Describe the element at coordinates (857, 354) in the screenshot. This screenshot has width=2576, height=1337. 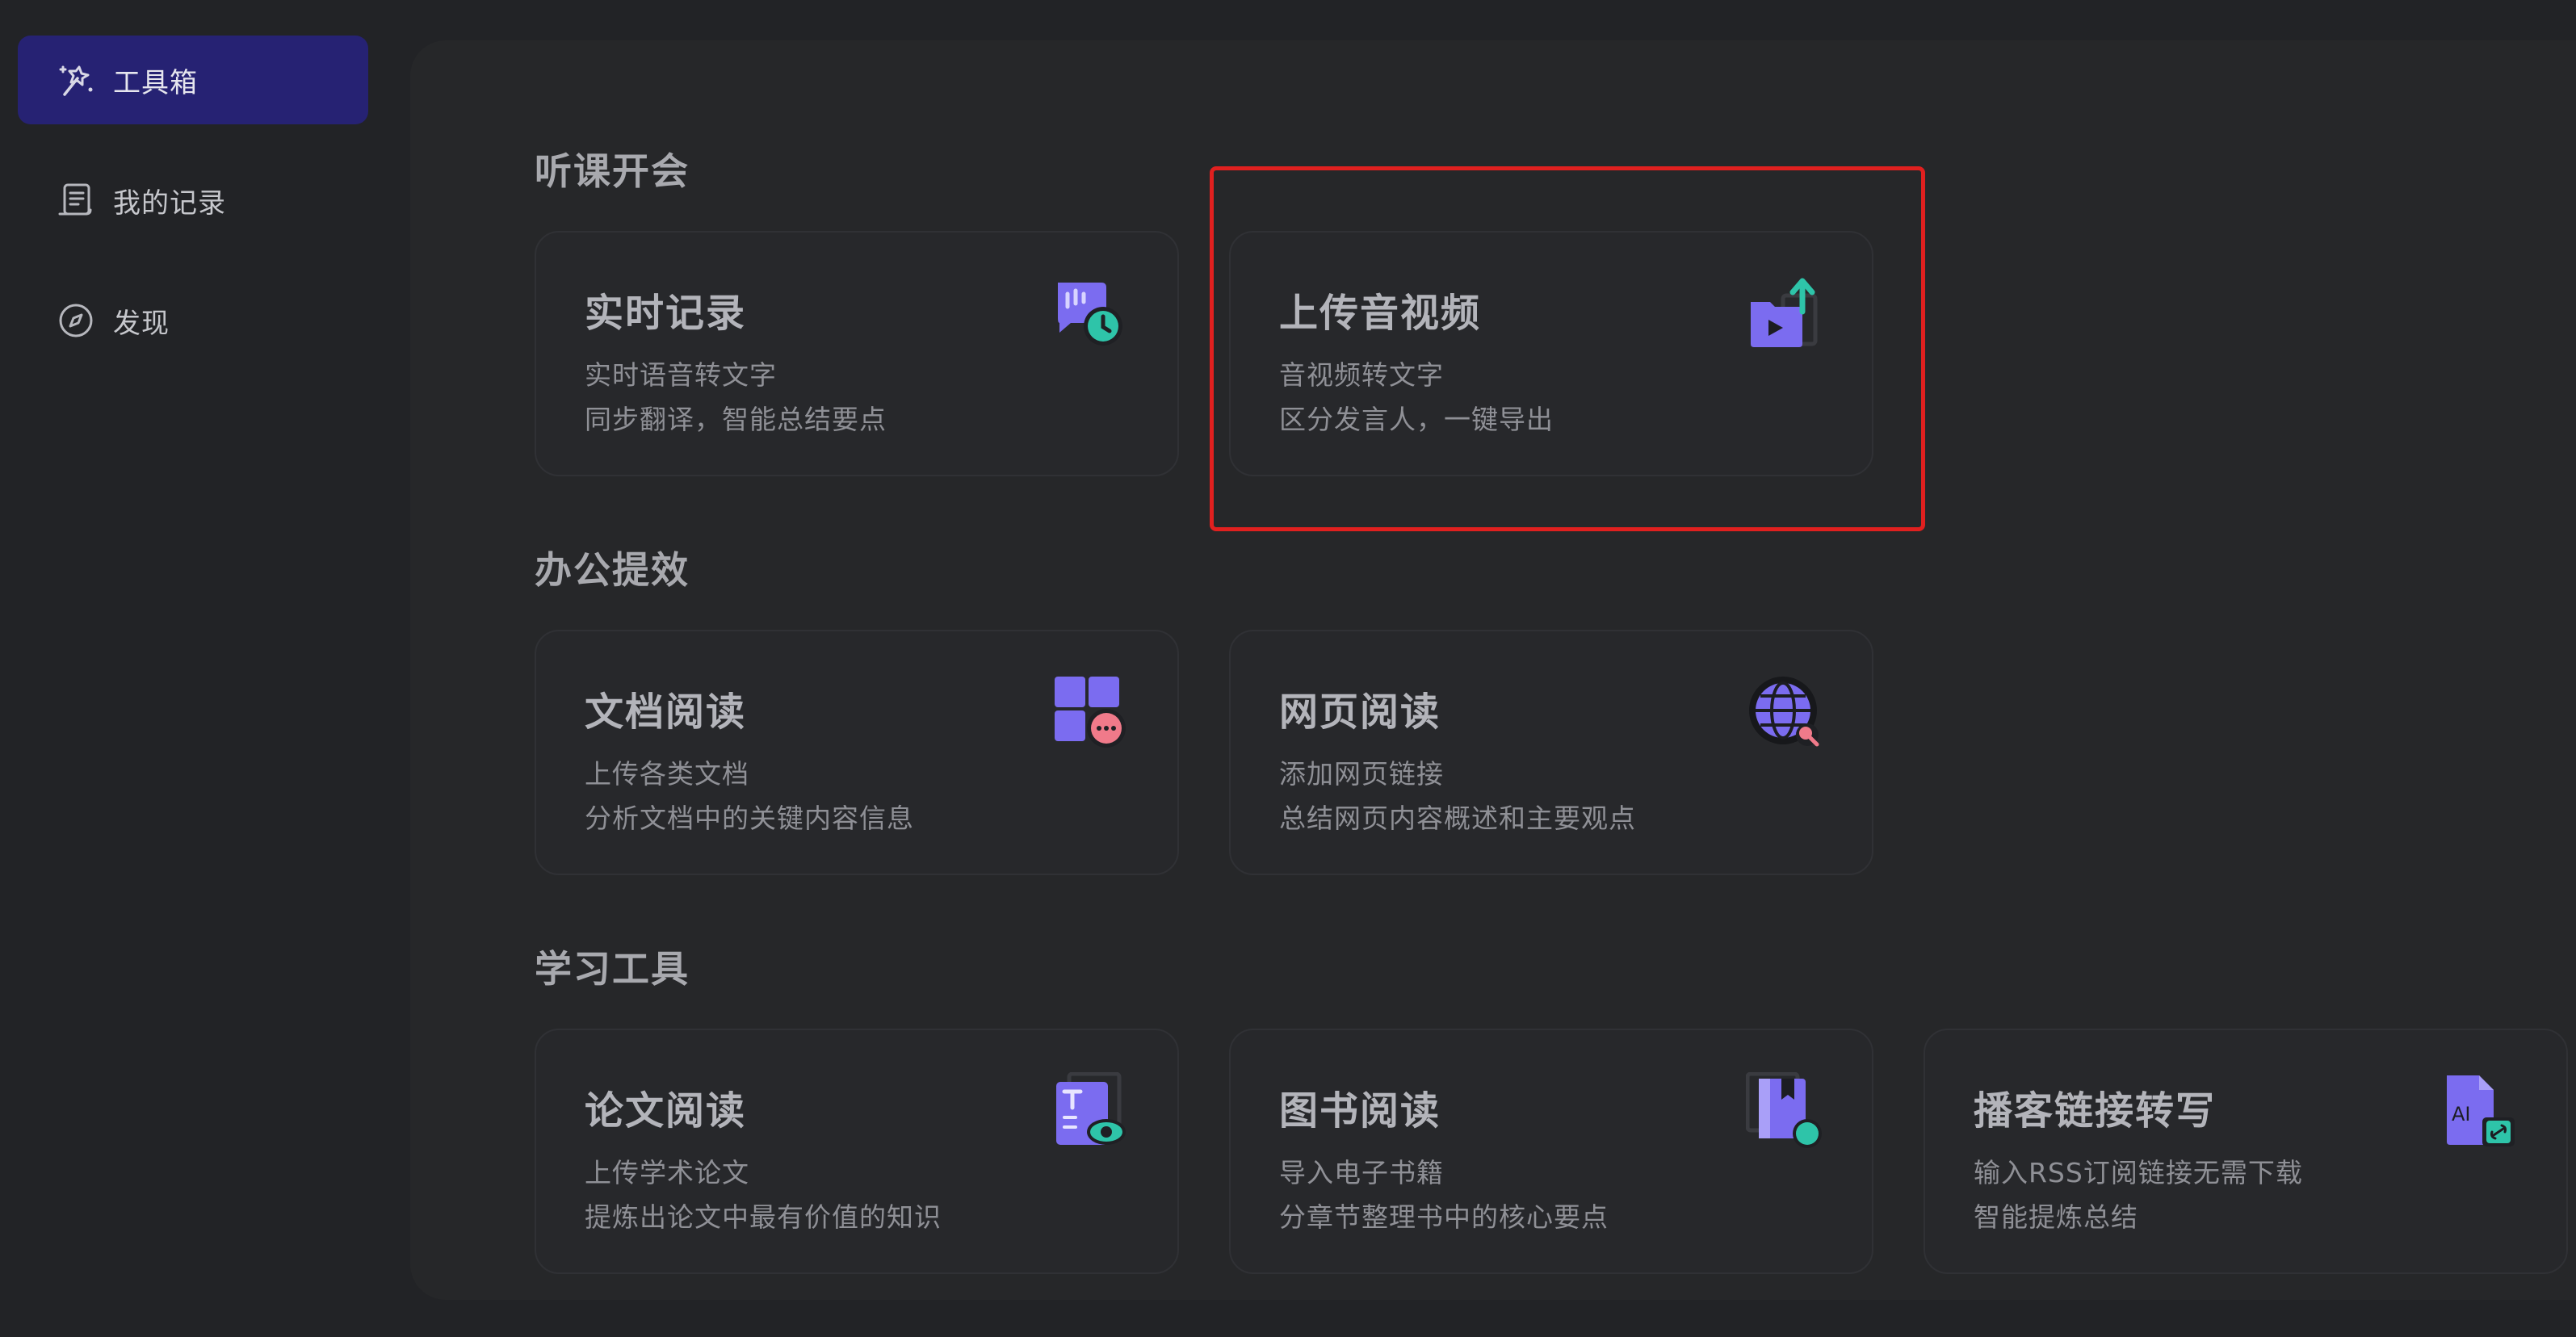
I see `tool-card-realtime-record: 实时记录 实时语音转文字 同步翻译，智能总结要点` at that location.